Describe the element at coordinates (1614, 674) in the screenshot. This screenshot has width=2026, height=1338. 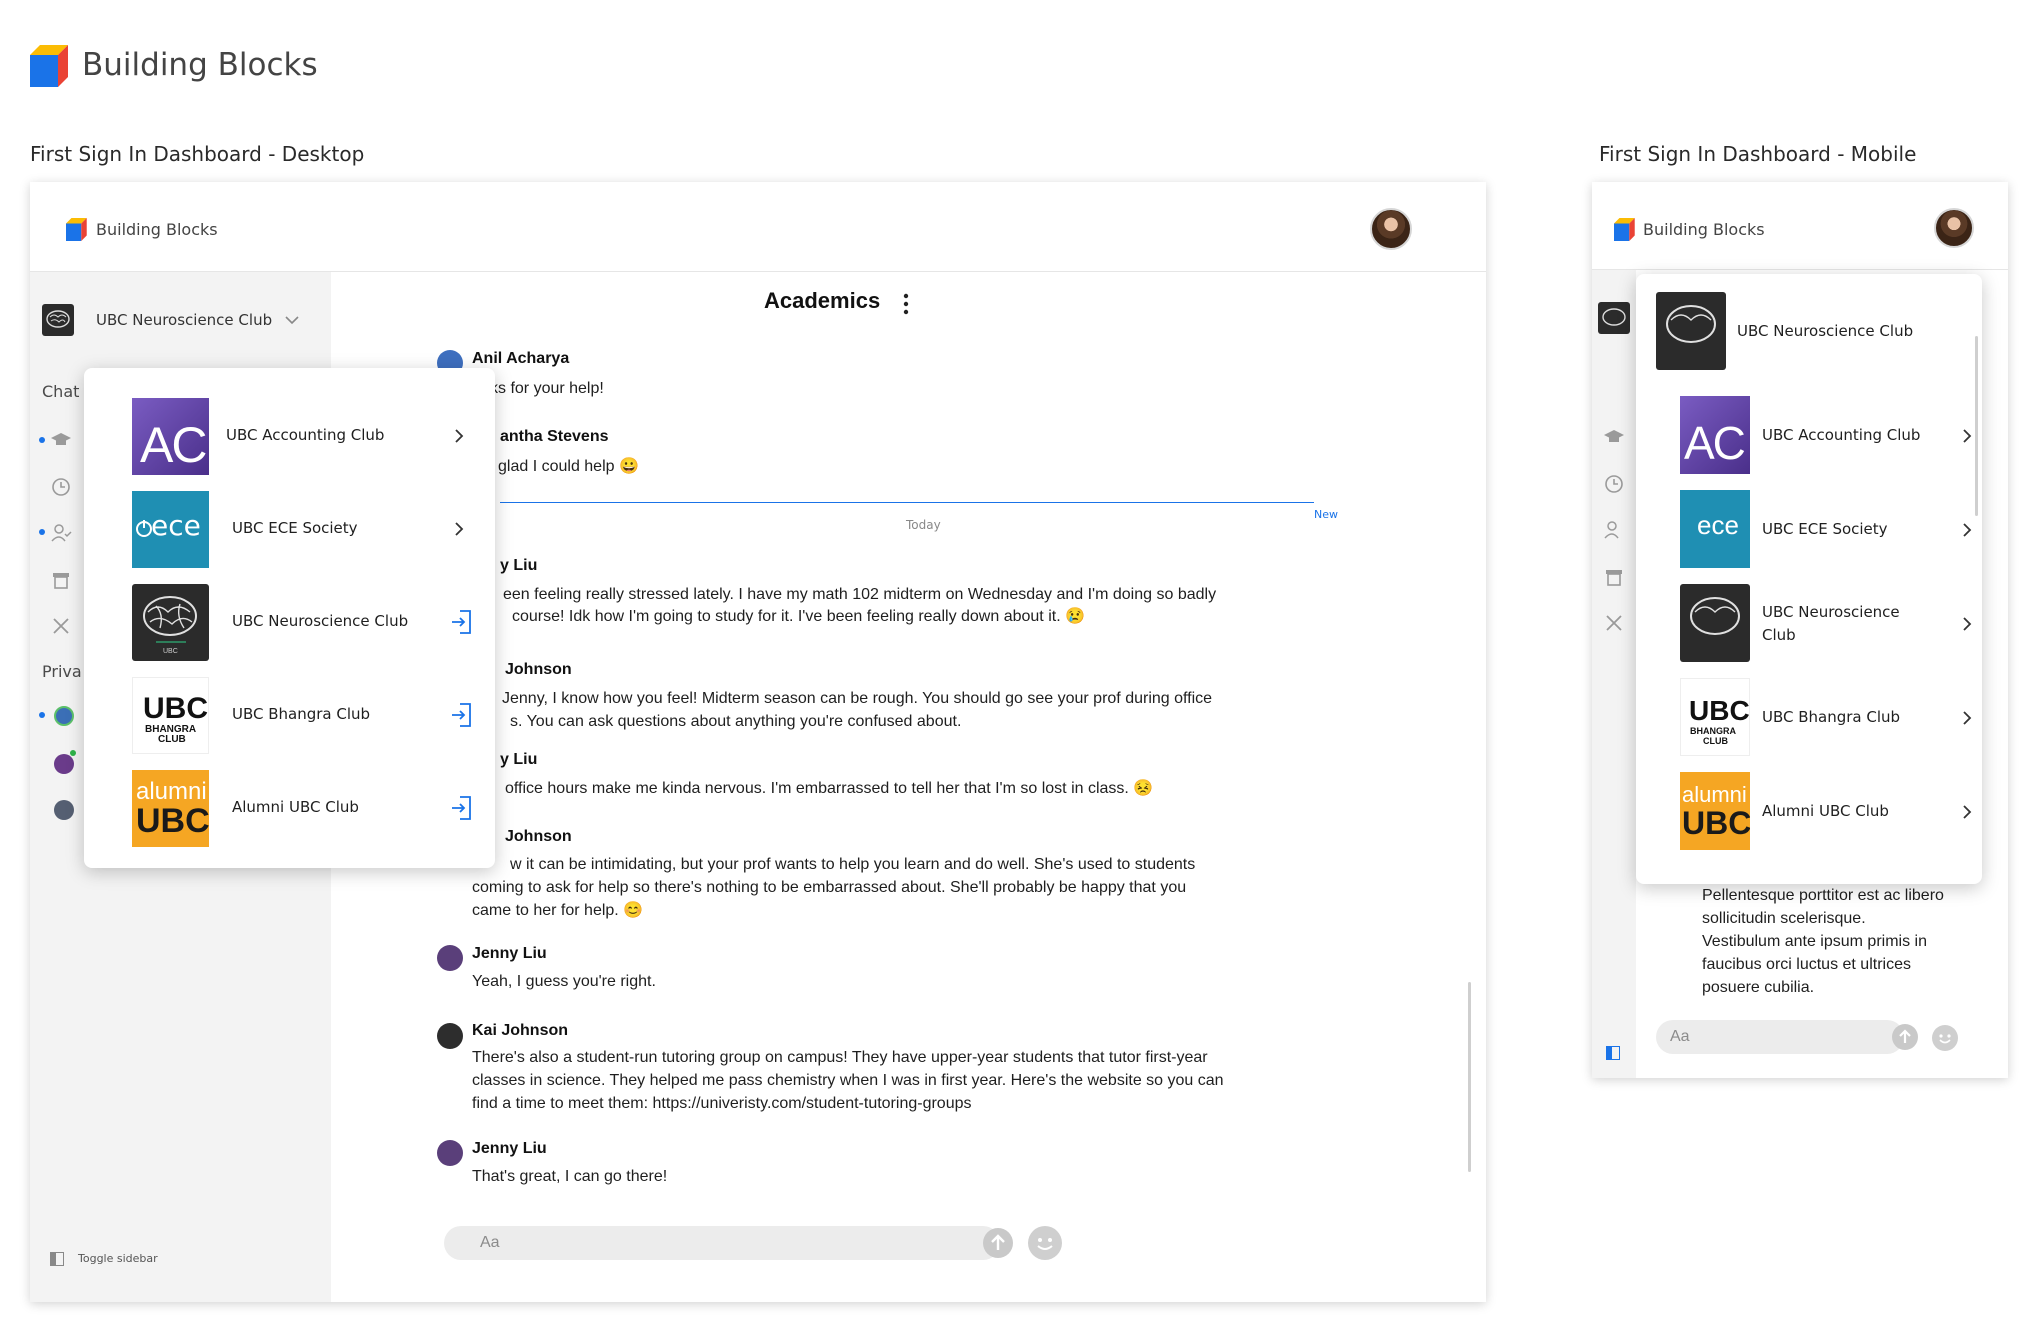
I see `mobile-sidebar` at that location.